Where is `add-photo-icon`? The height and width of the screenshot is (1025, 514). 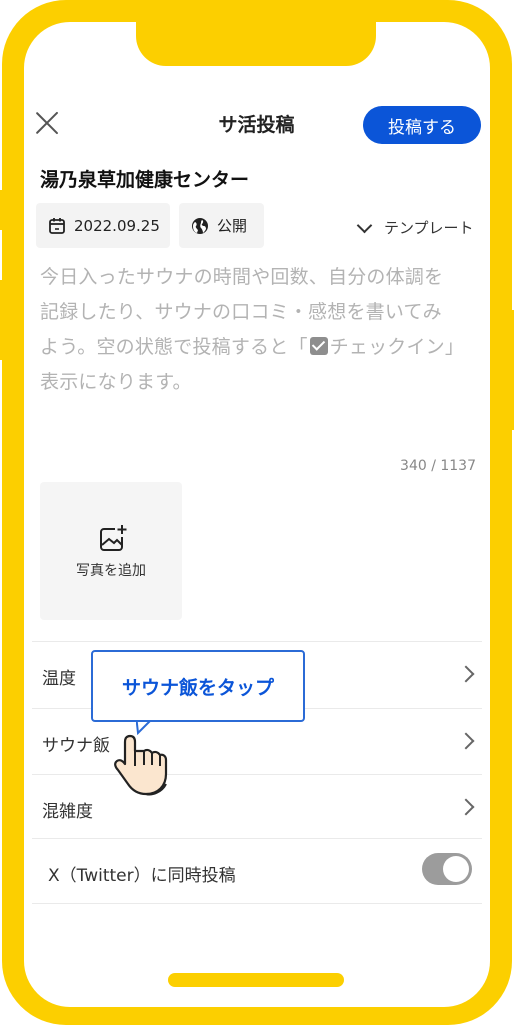 add-photo-icon is located at coordinates (113, 538).